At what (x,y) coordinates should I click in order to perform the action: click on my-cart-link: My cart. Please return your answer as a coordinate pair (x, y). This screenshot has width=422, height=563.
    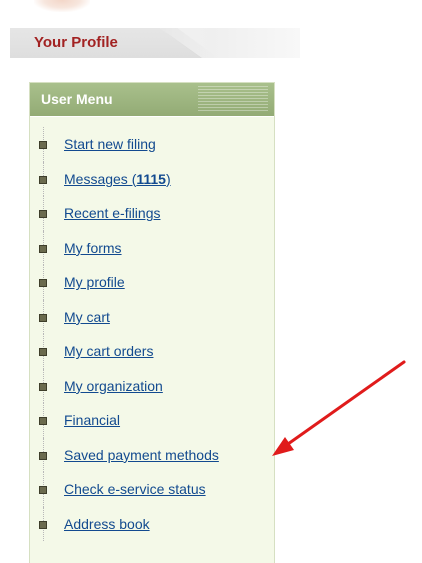
    Looking at the image, I should click on (87, 317).